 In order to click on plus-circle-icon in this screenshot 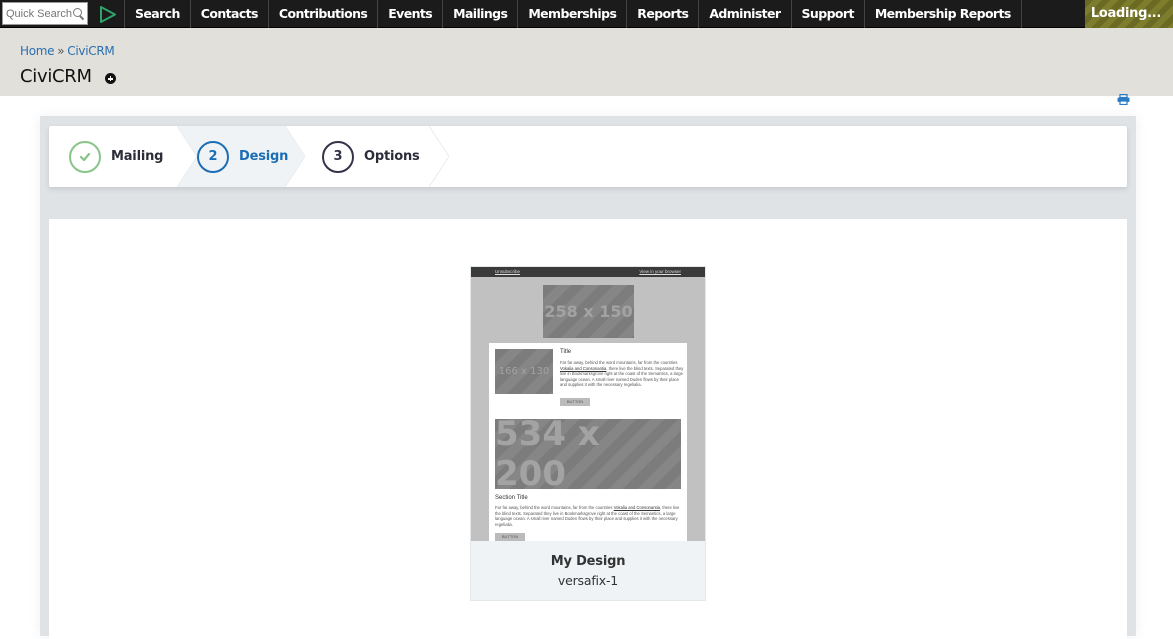, I will do `click(110, 78)`.